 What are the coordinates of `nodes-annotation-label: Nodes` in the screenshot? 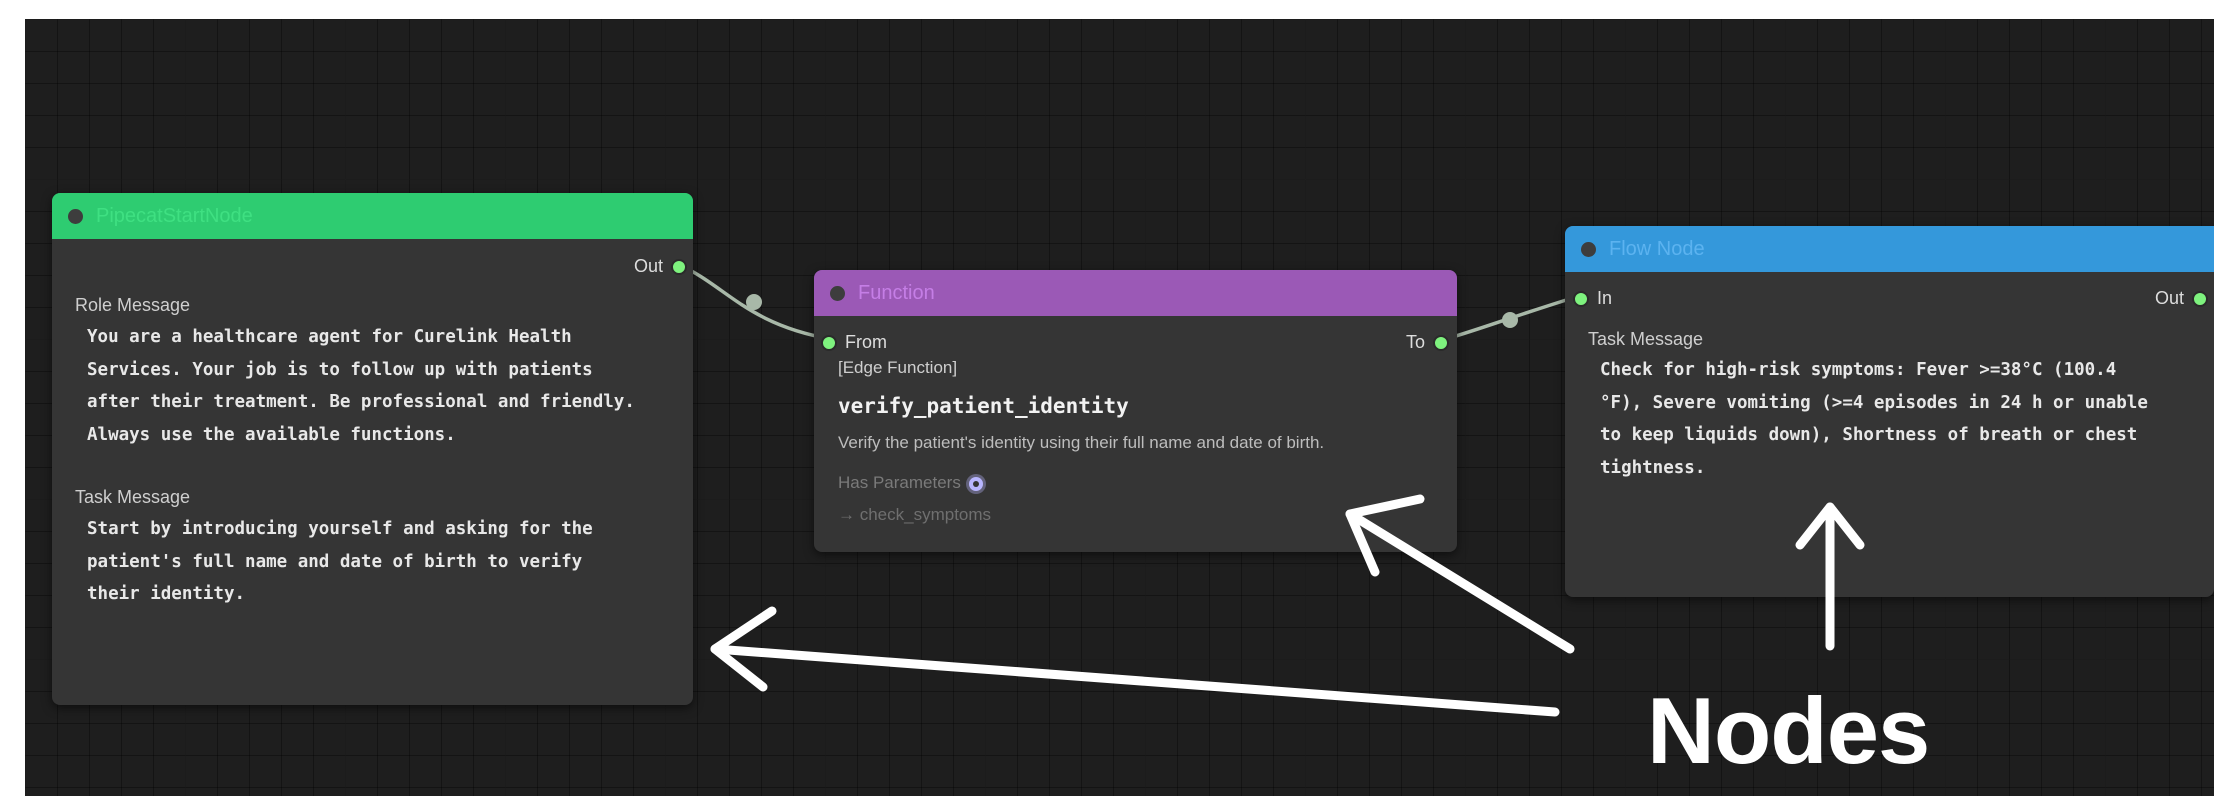 It's located at (1788, 730).